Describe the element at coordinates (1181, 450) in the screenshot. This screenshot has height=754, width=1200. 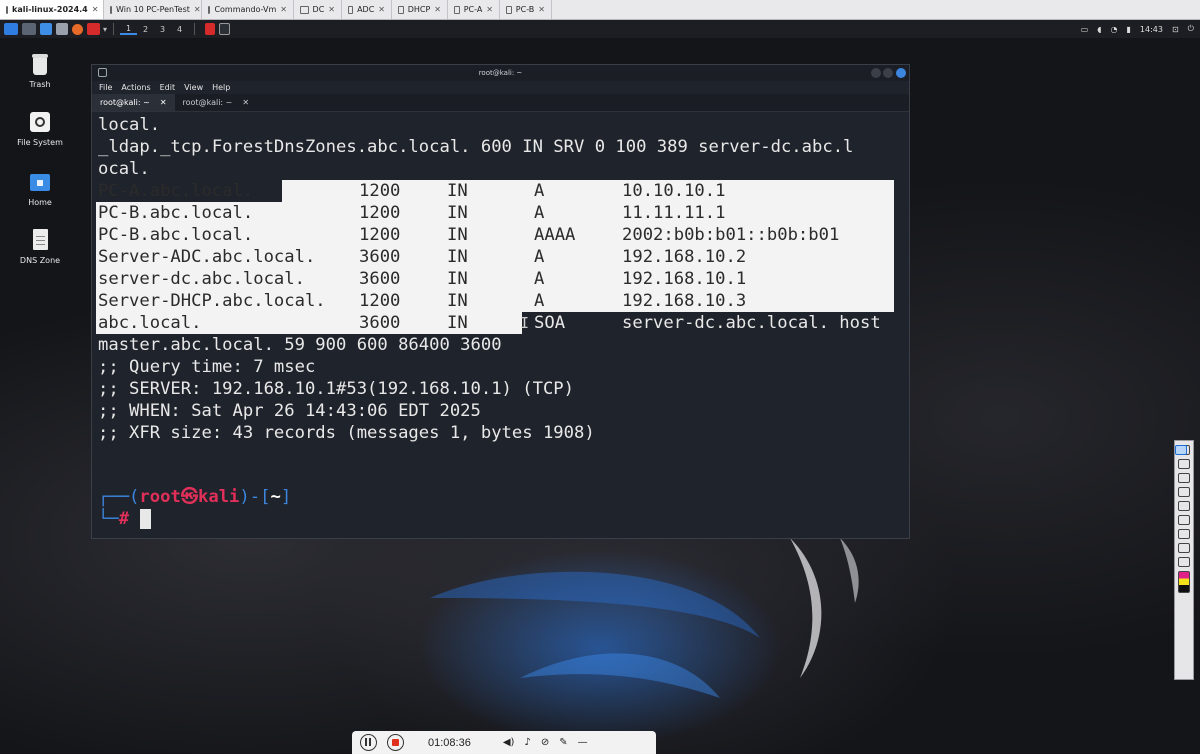
I see `eye-icon` at that location.